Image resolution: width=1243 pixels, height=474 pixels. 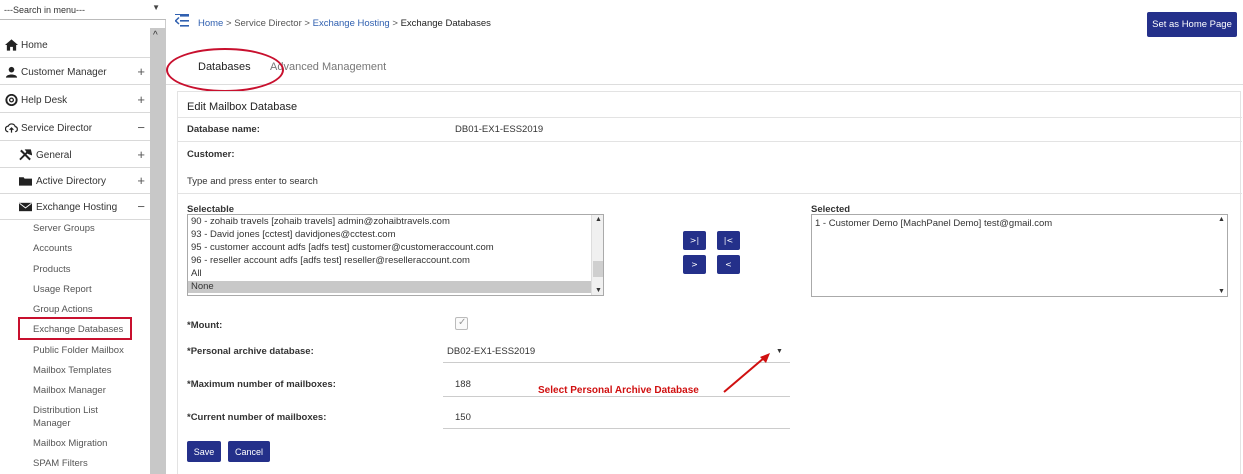 I want to click on check-icon: ✓, so click(x=462, y=322).